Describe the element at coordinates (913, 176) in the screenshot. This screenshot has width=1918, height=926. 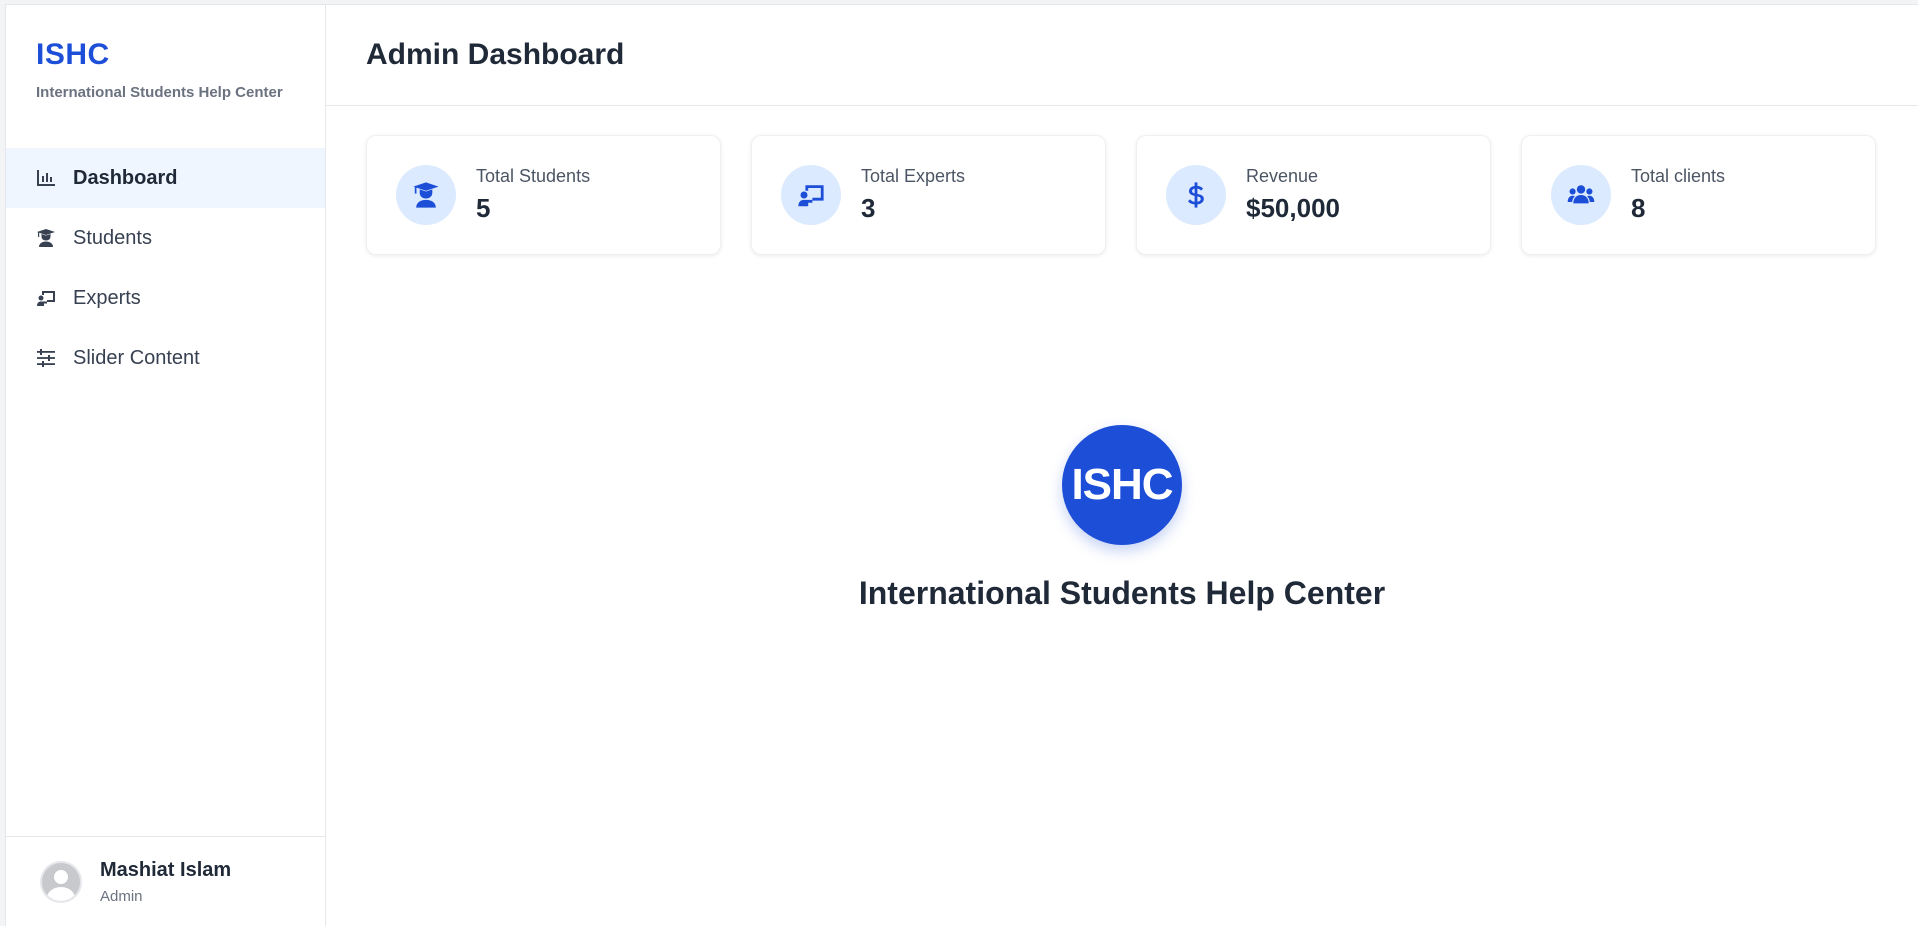
I see `stat-label: Total Experts` at that location.